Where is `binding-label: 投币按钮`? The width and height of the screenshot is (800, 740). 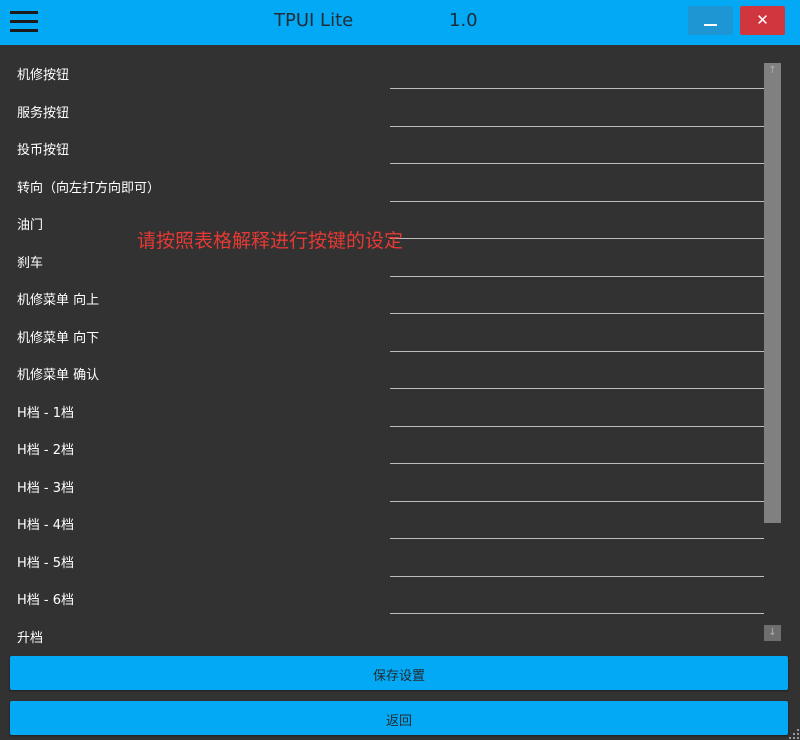 binding-label: 投币按钮 is located at coordinates (43, 150).